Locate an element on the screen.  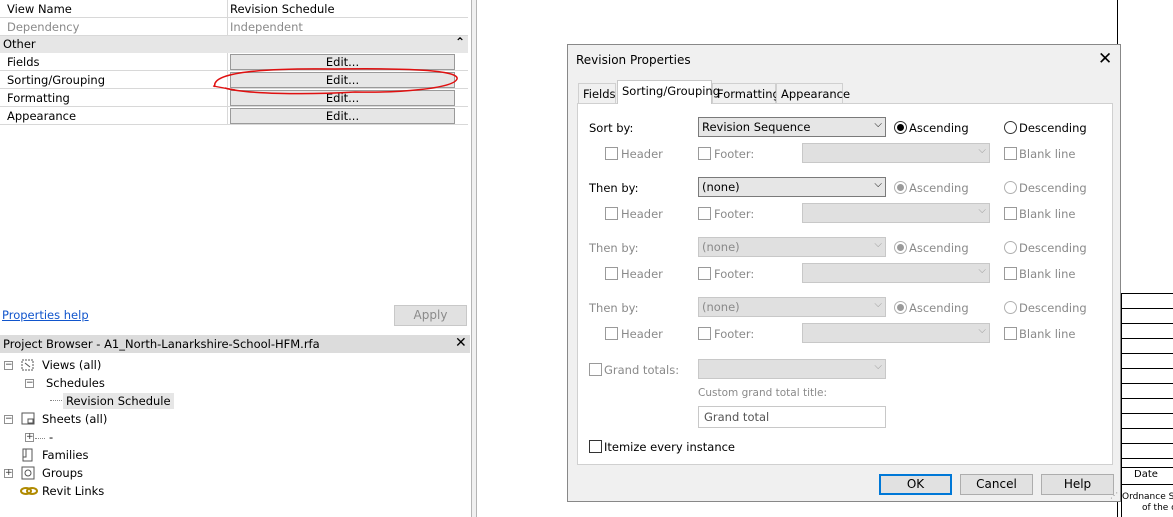
blank-line-label: Blank line is located at coordinates (1047, 274).